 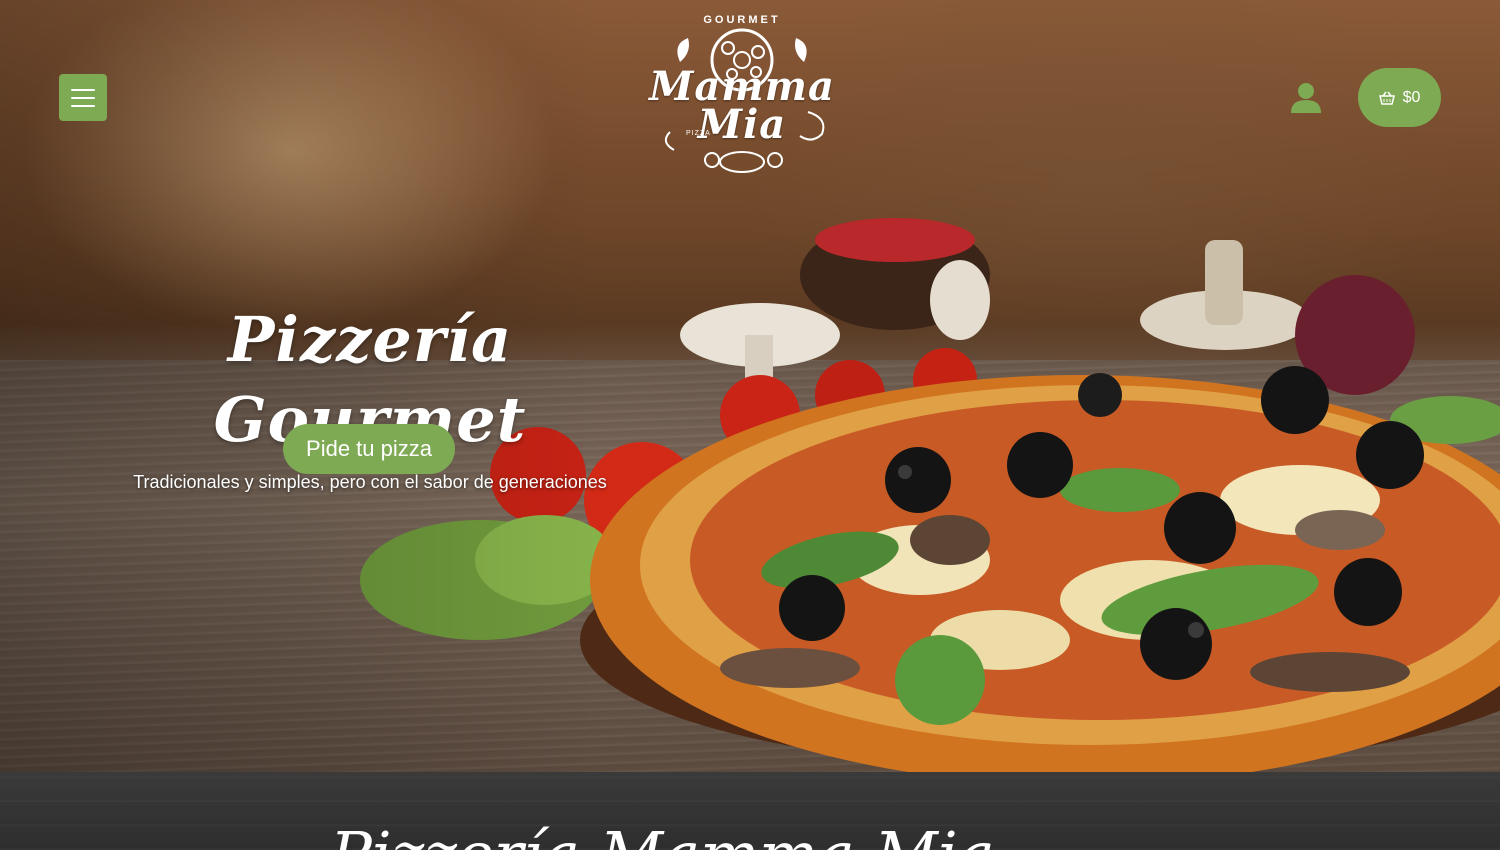 What do you see at coordinates (1306, 98) in the screenshot?
I see `user-icon` at bounding box center [1306, 98].